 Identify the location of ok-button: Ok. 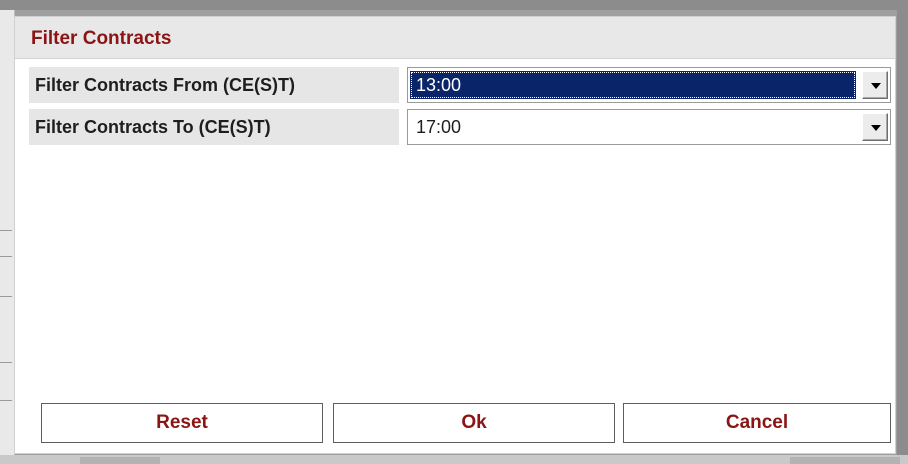
(474, 423).